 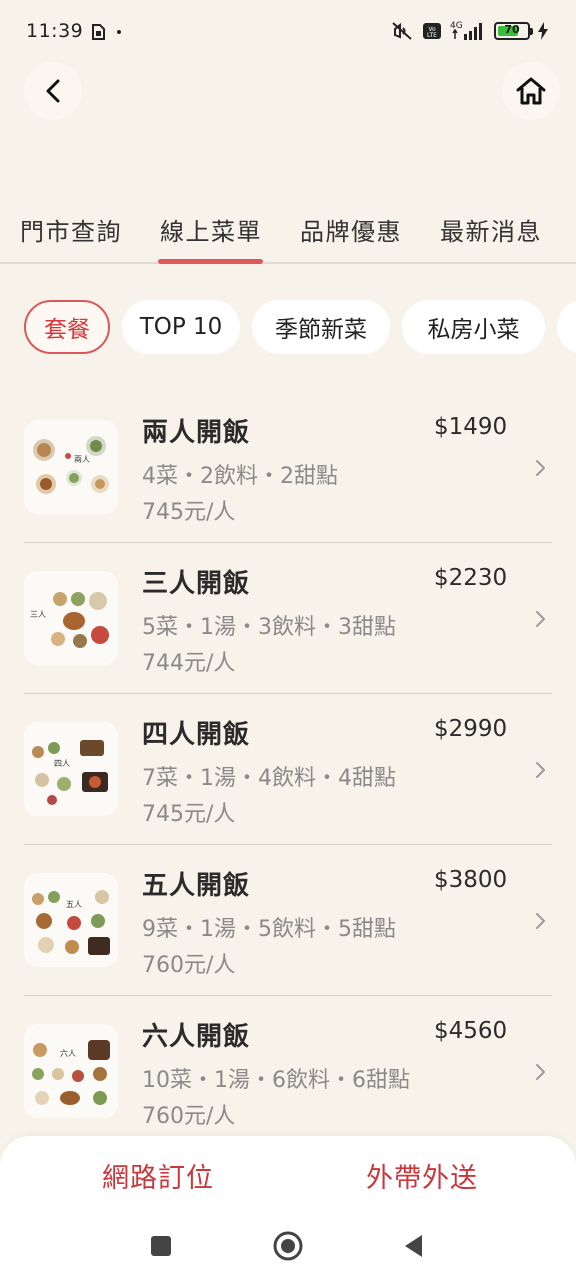 I want to click on battery-icon: 70, so click(x=513, y=31).